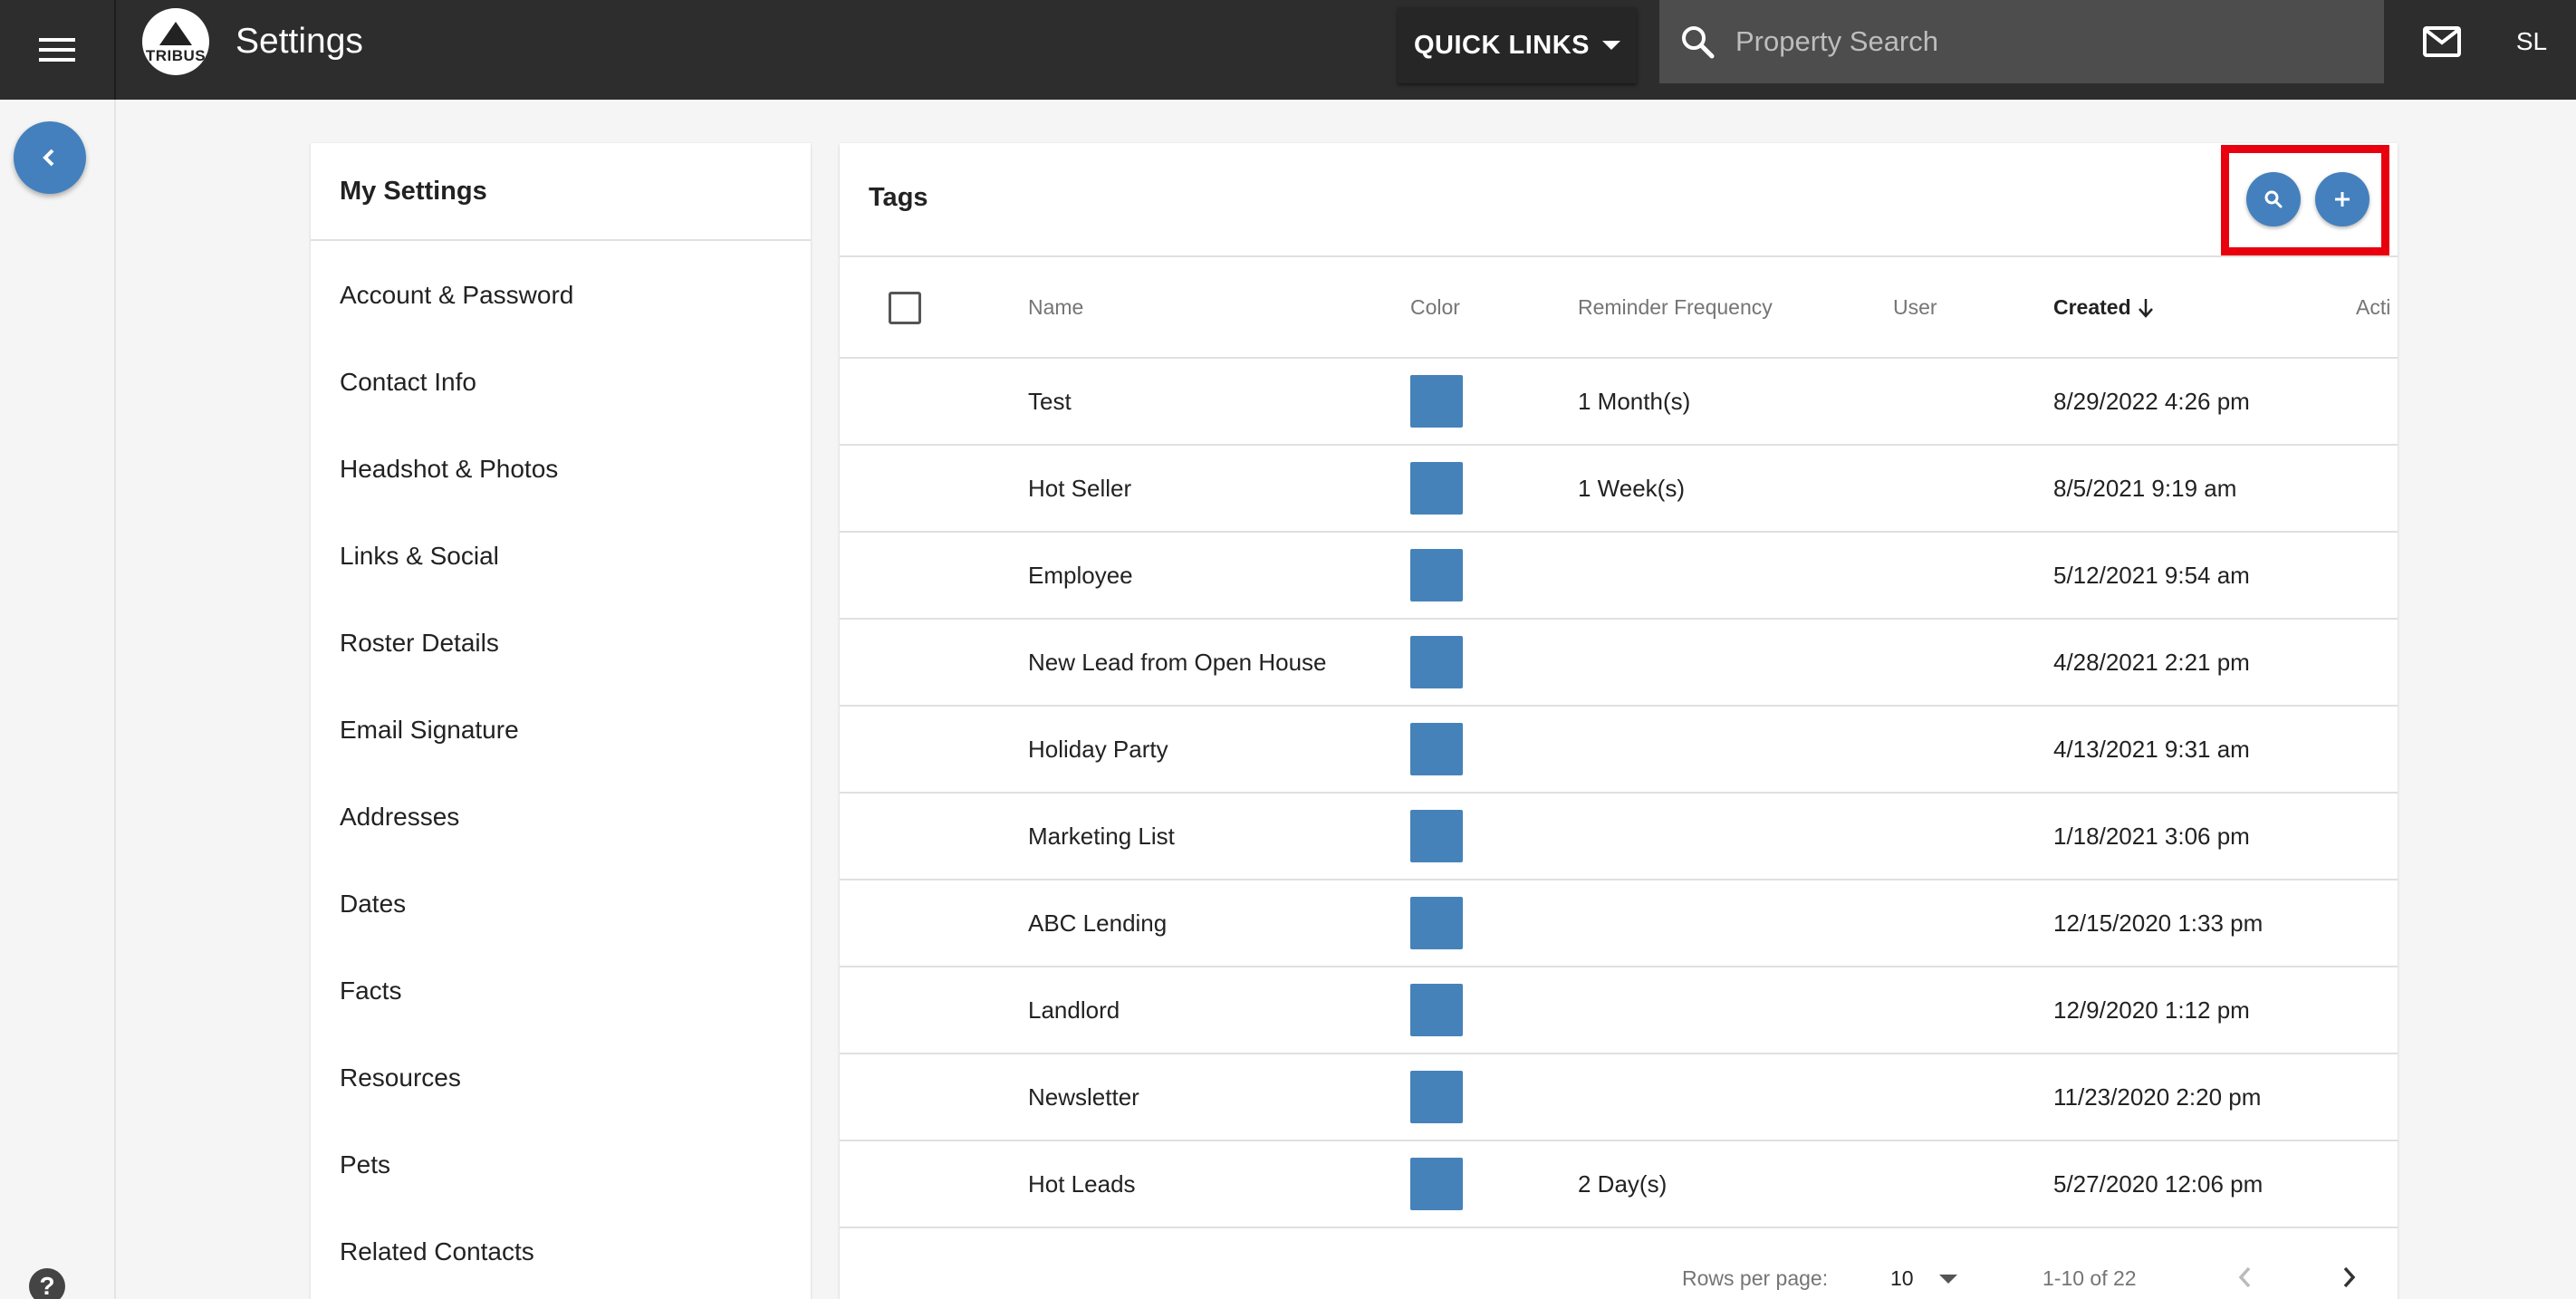 Image resolution: width=2576 pixels, height=1299 pixels. What do you see at coordinates (1055, 307) in the screenshot?
I see `column-header-name: Name` at bounding box center [1055, 307].